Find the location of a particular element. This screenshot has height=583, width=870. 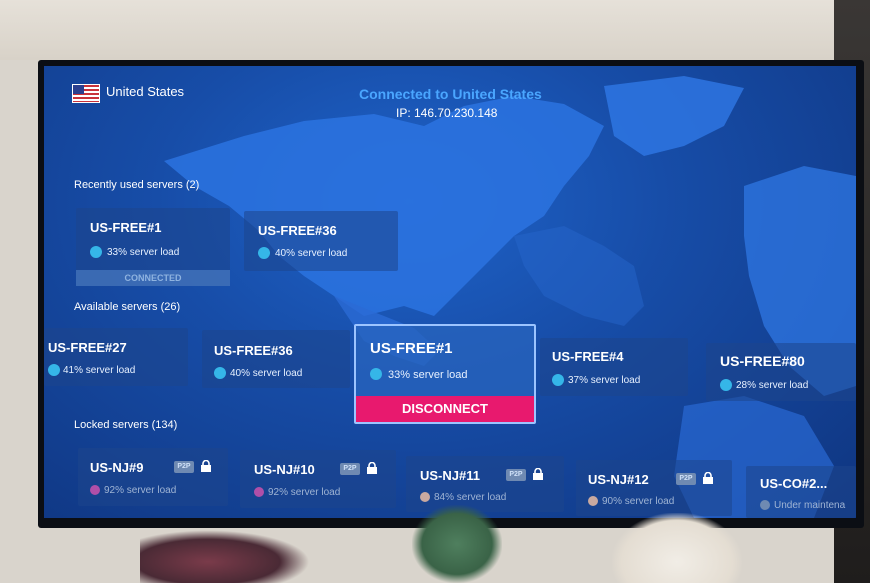

white-hat is located at coordinates (677, 548).